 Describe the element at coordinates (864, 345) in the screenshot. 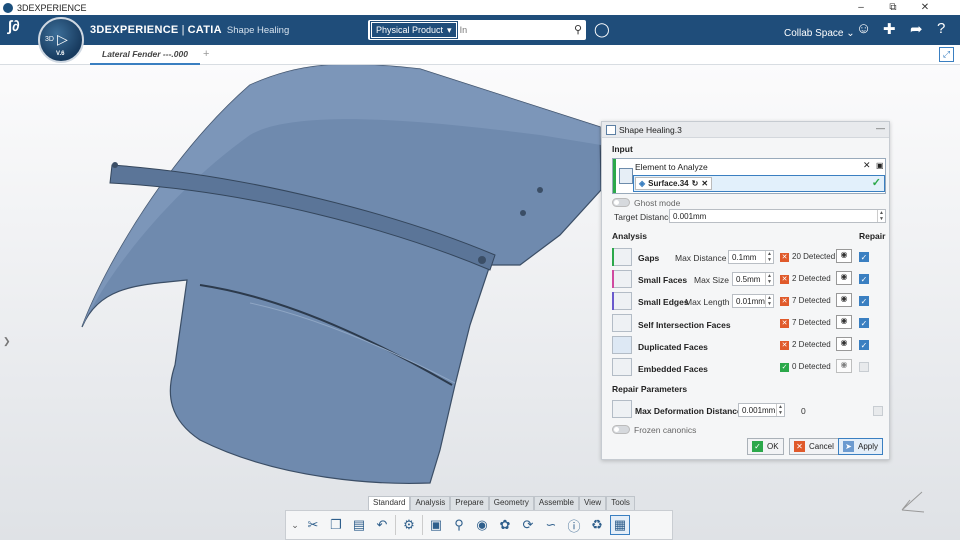

I see `duplicated-faces-repair-checkbox: ✓` at that location.